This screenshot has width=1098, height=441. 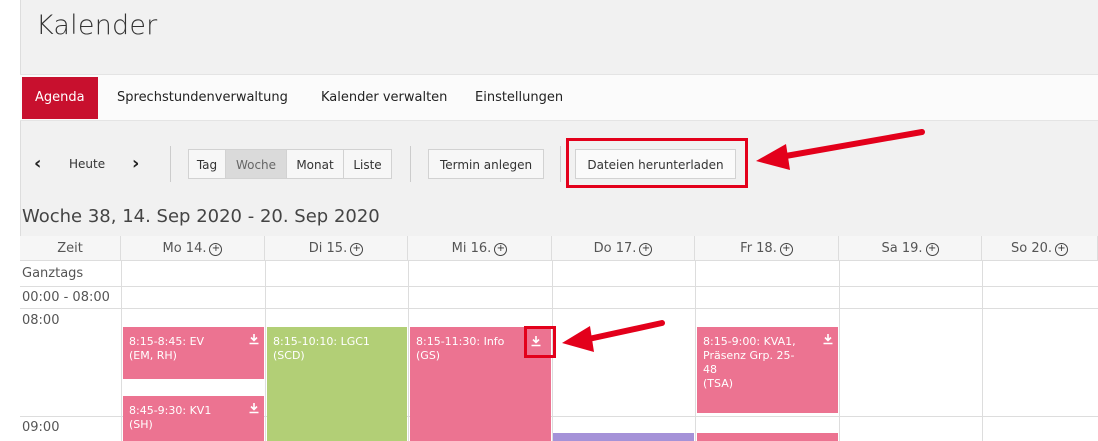 I want to click on column-header-tuesday: Di 15. +, so click(x=336, y=248).